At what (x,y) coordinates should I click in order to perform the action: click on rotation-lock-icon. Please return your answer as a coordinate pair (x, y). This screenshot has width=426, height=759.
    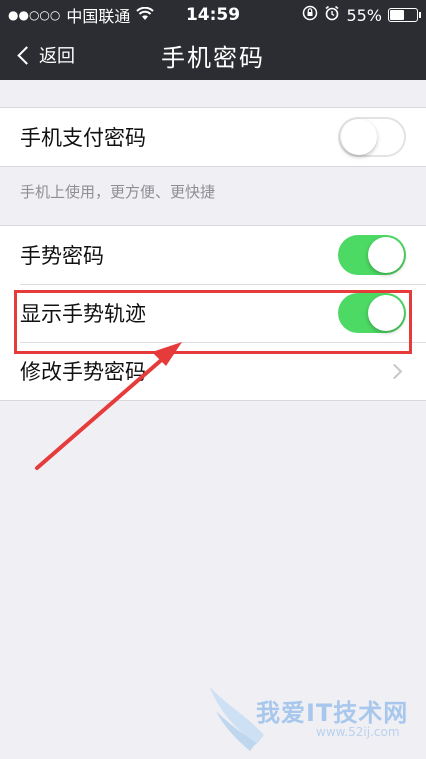
    Looking at the image, I should click on (310, 15).